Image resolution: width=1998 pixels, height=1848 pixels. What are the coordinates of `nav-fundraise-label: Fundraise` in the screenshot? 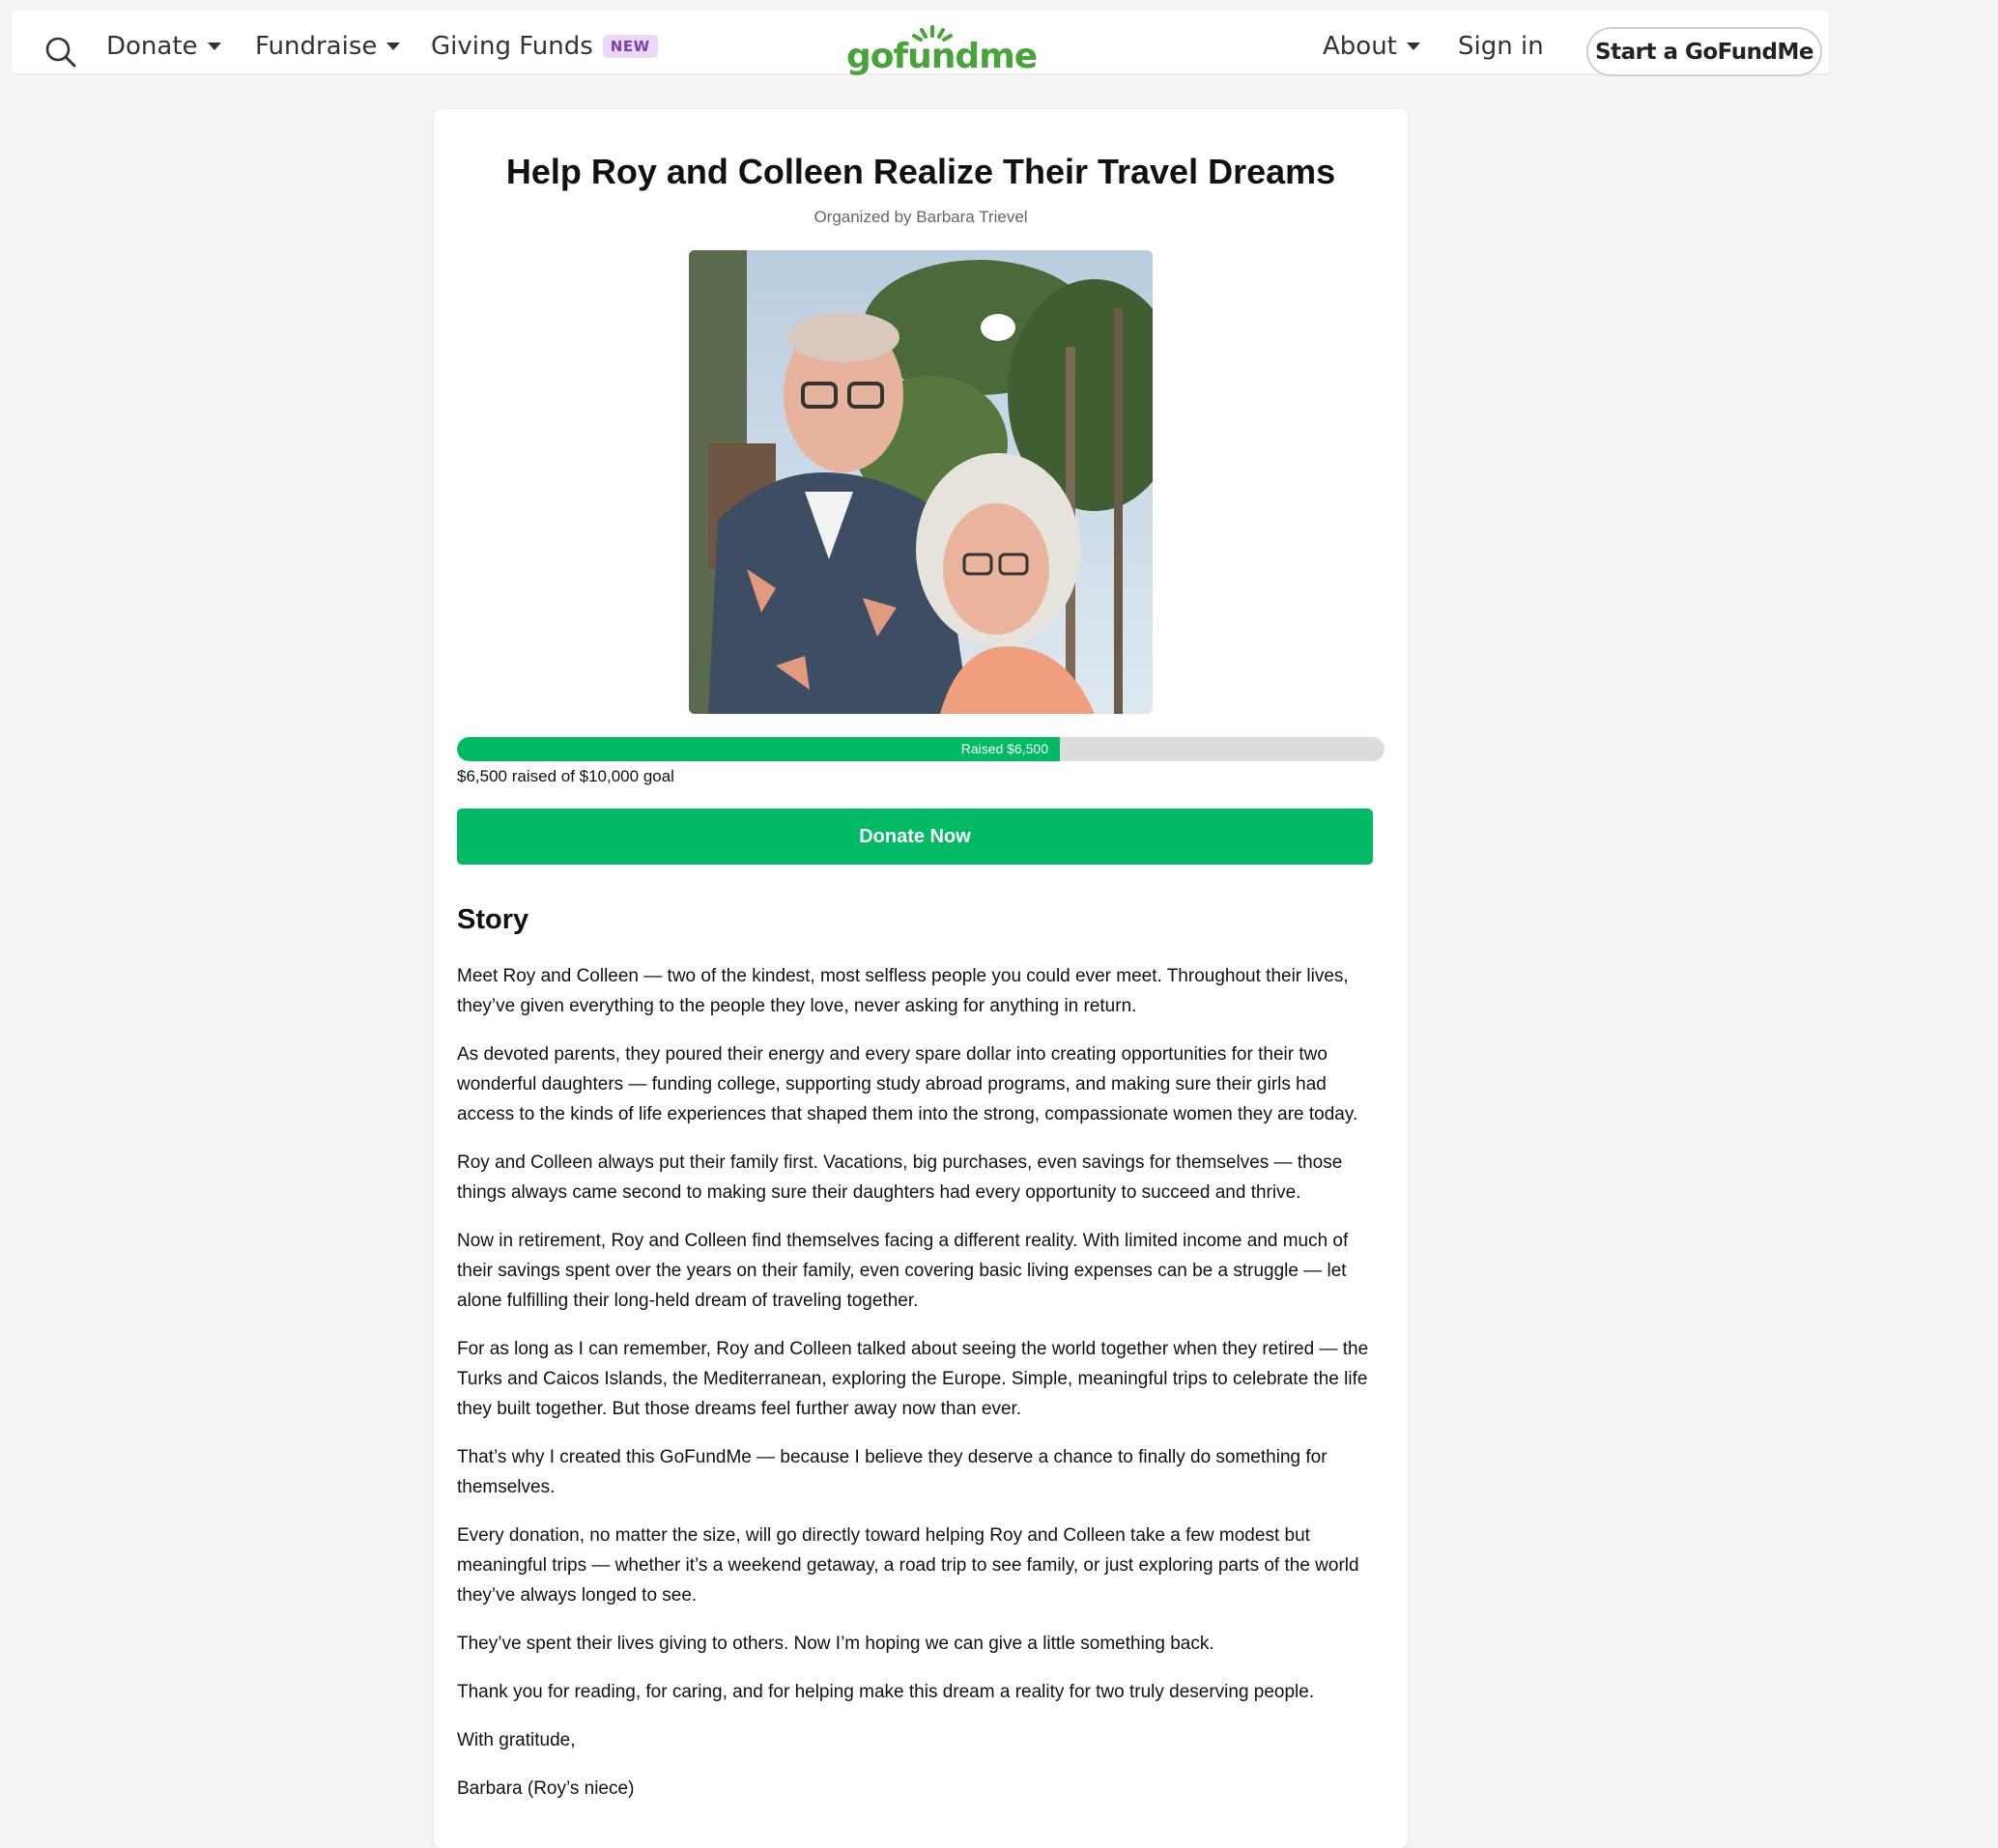 It's located at (316, 46).